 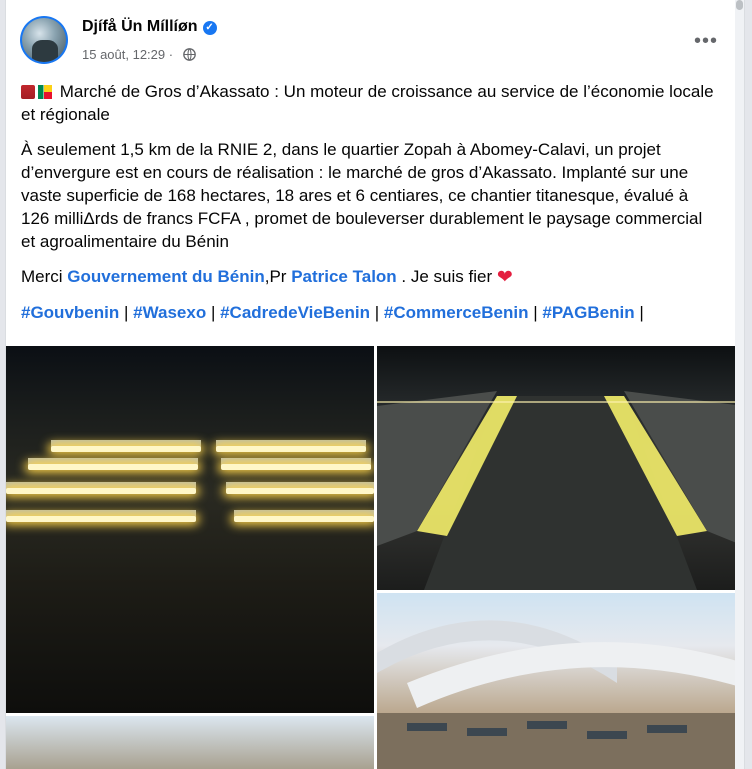 I want to click on hashtag-gouvbenin: #Gouvbenin, so click(x=70, y=312).